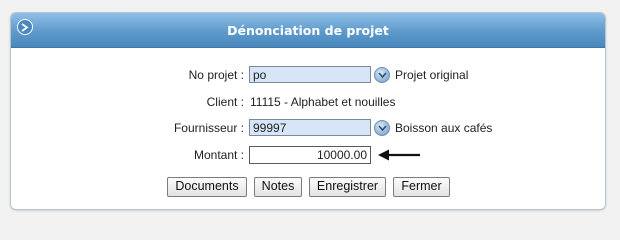 This screenshot has height=240, width=620. I want to click on montant-input: 10000.00, so click(310, 155).